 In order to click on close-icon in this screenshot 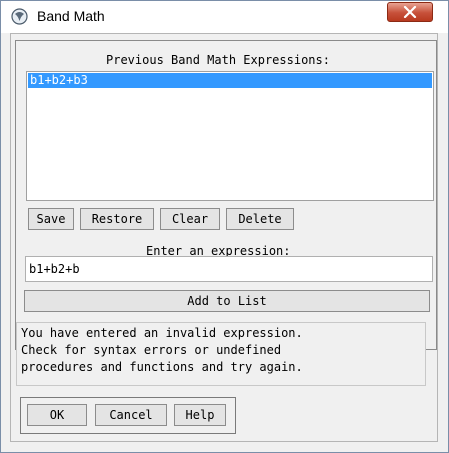, I will do `click(410, 12)`.